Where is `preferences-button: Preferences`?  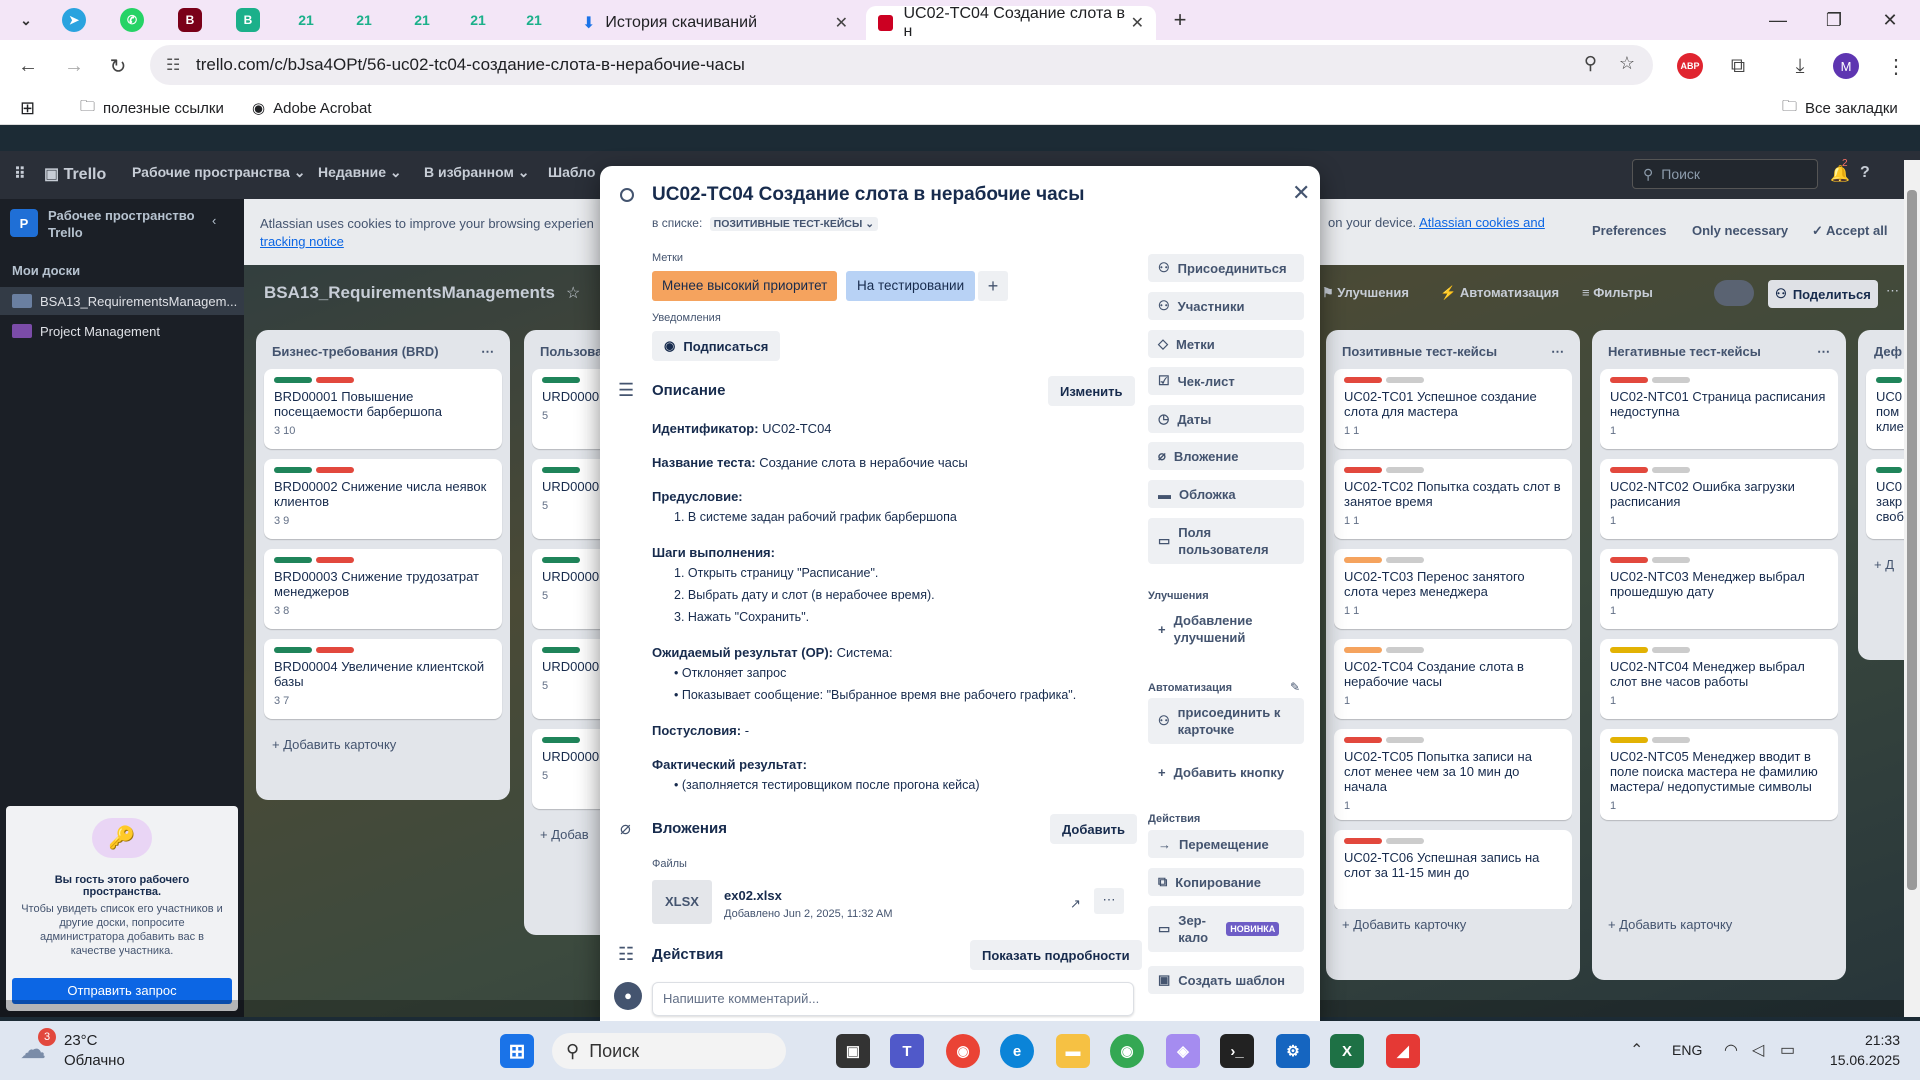 preferences-button: Preferences is located at coordinates (1629, 230).